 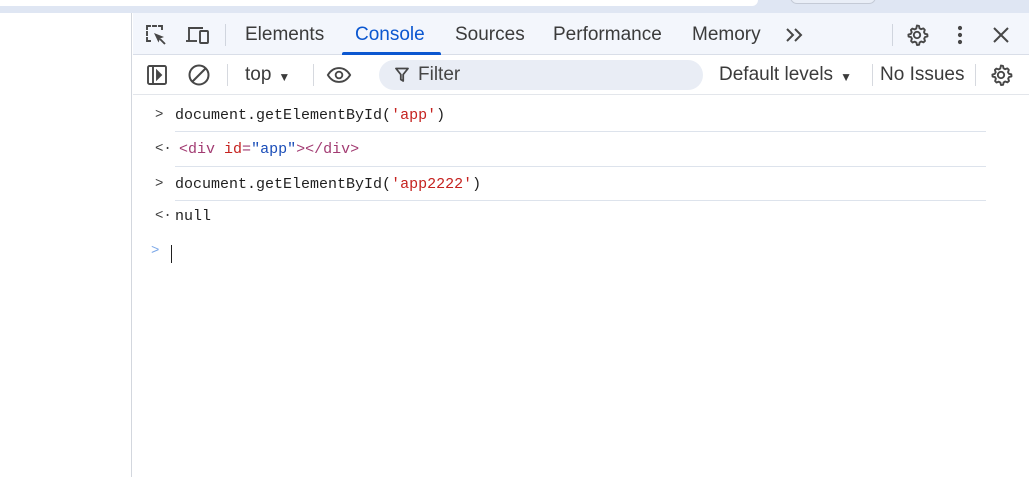 What do you see at coordinates (66, 245) in the screenshot?
I see `page-viewport` at bounding box center [66, 245].